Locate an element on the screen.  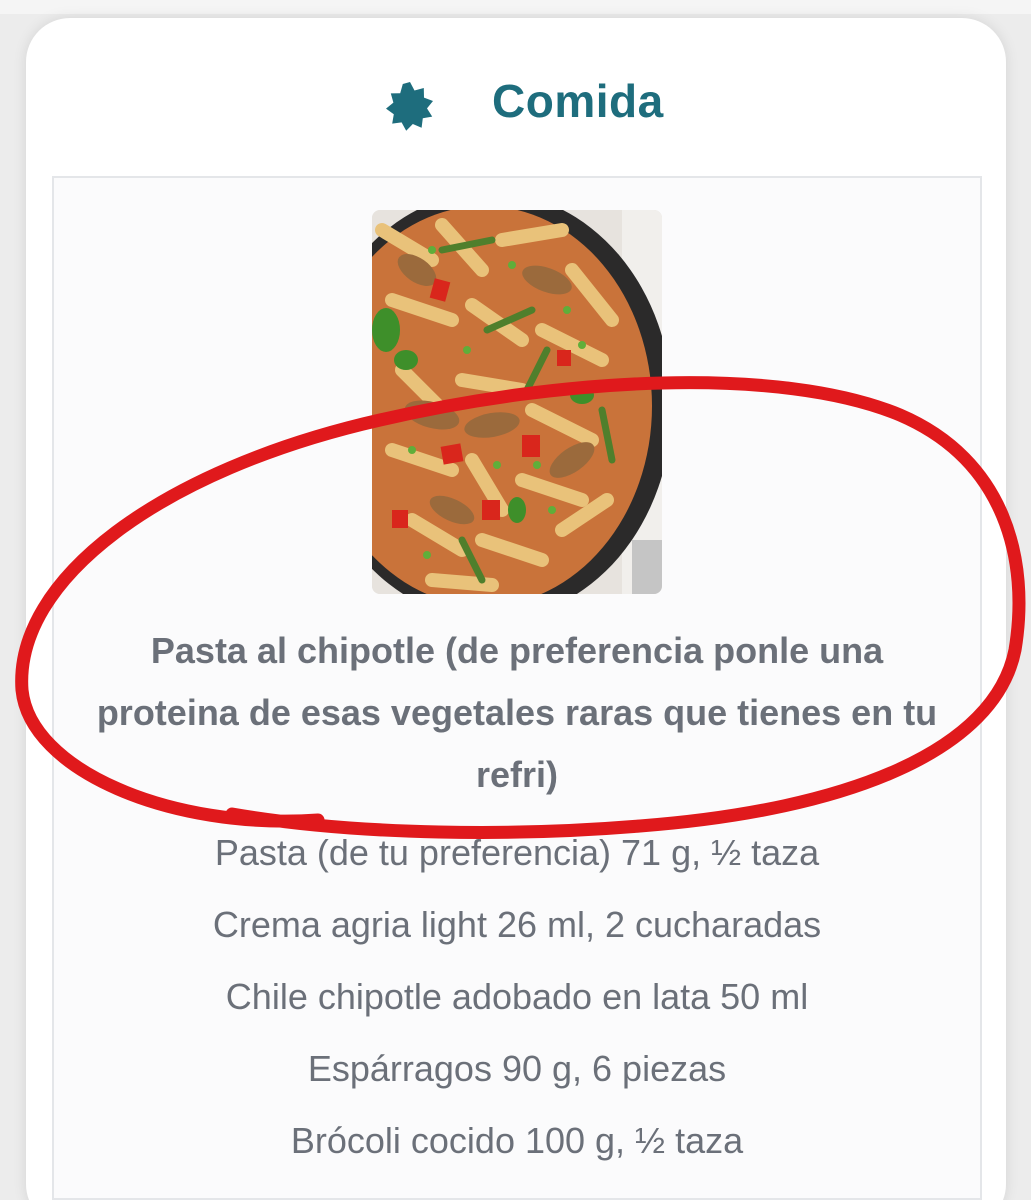
pasta-dish-photo is located at coordinates (517, 402).